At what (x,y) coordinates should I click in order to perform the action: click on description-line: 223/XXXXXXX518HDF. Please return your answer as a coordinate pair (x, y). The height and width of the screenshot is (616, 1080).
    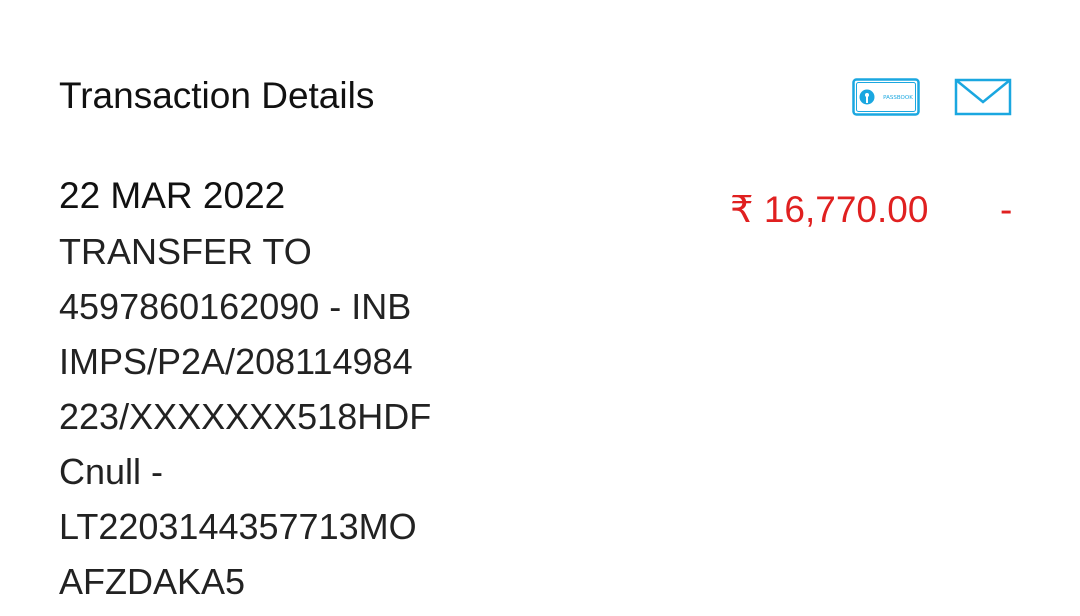
    Looking at the image, I should click on (245, 416).